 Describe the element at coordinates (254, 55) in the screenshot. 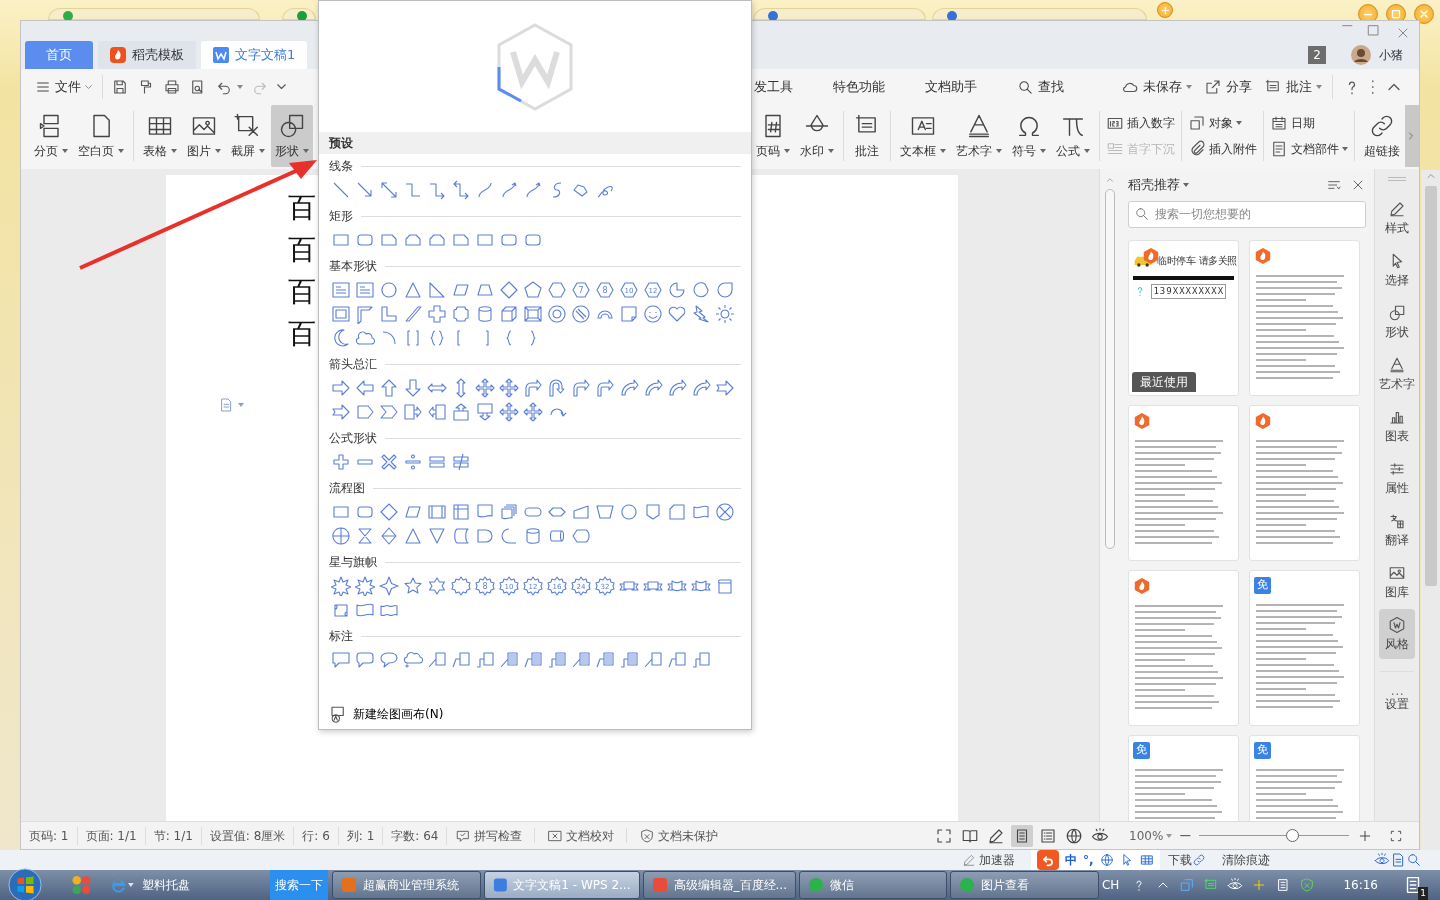

I see `document-tab: 文字文稿1` at that location.